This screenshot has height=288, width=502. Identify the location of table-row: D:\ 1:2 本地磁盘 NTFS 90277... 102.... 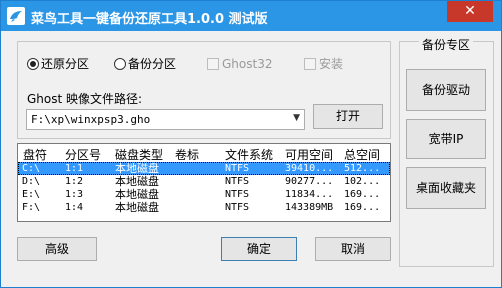
(204, 181).